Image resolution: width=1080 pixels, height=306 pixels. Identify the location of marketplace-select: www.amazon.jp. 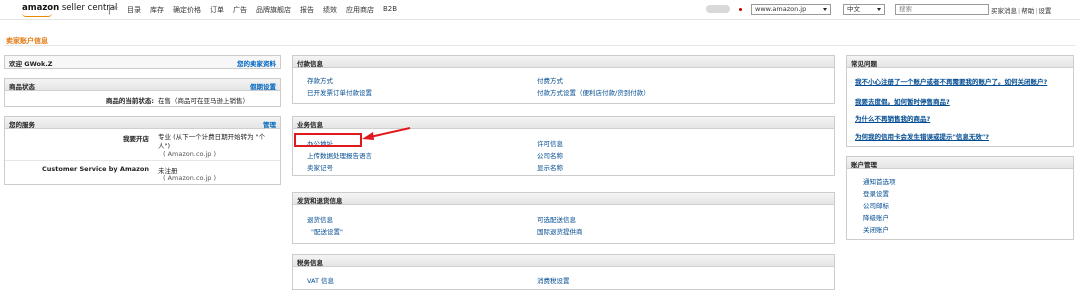
(791, 9).